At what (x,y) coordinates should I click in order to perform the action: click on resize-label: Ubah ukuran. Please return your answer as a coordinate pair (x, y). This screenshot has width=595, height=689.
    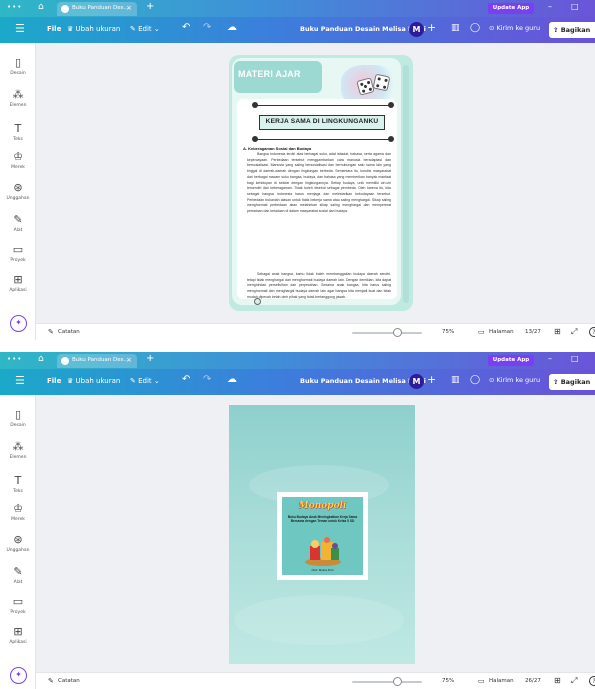
    Looking at the image, I should click on (98, 29).